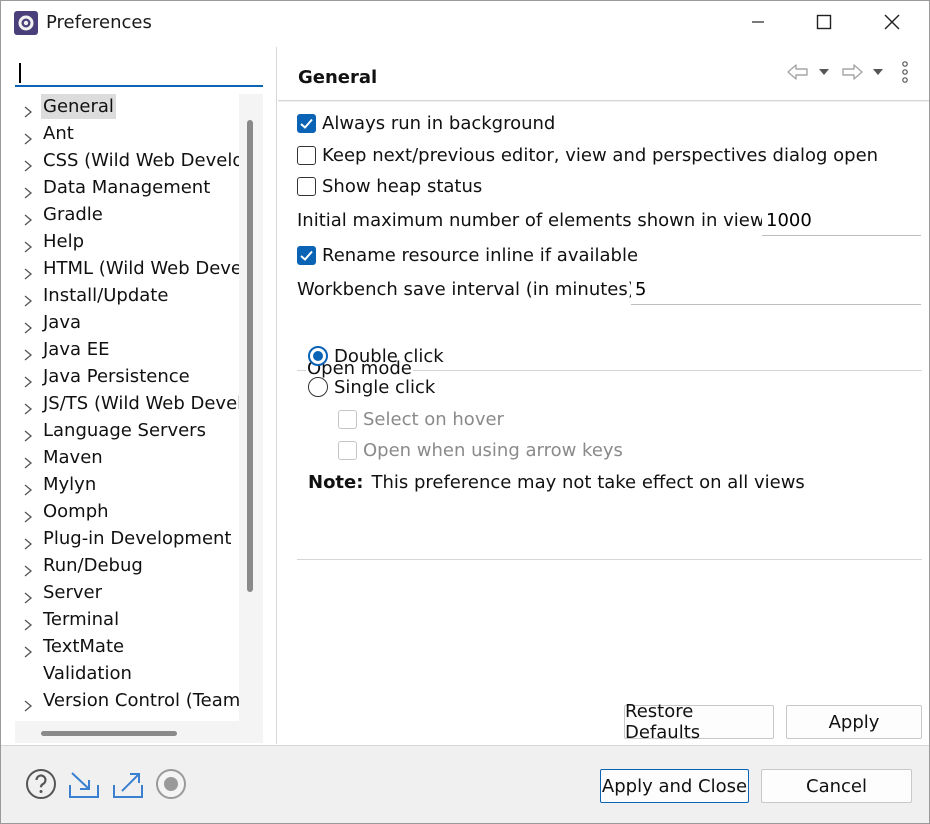 Image resolution: width=930 pixels, height=824 pixels. Describe the element at coordinates (76, 349) in the screenshot. I see `tree-item-label: Java EE` at that location.